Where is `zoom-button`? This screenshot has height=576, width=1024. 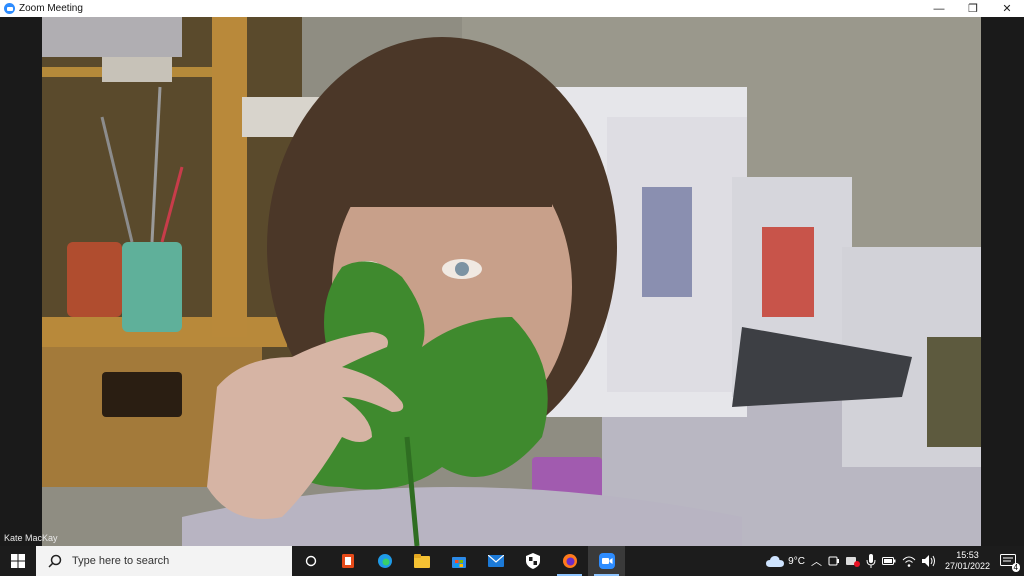 zoom-button is located at coordinates (606, 561).